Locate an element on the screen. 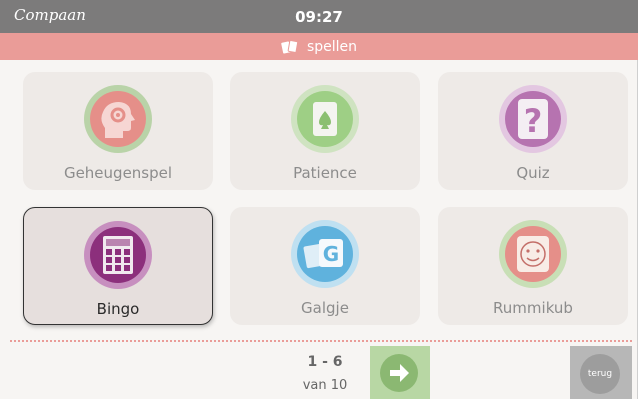 Image resolution: width=638 pixels, height=399 pixels. game-tile-galgje: G Galgje is located at coordinates (325, 266).